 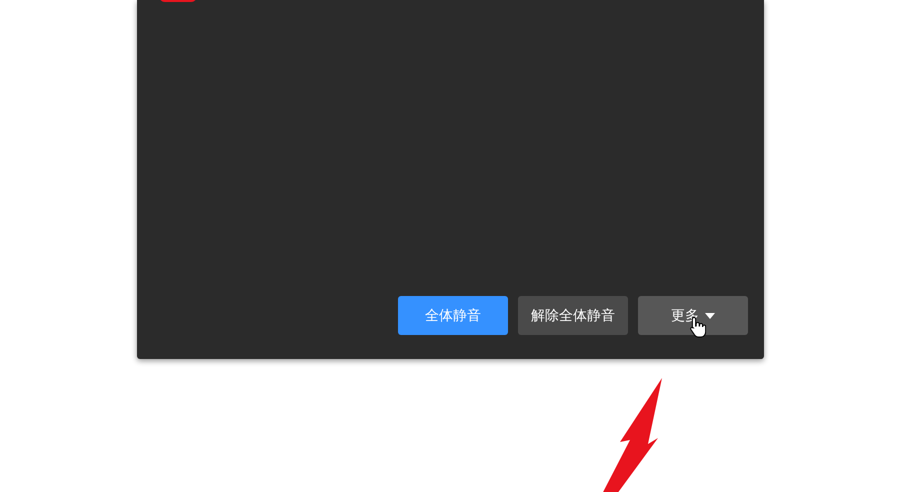 I want to click on action-button: 解除全体静音, so click(x=573, y=315).